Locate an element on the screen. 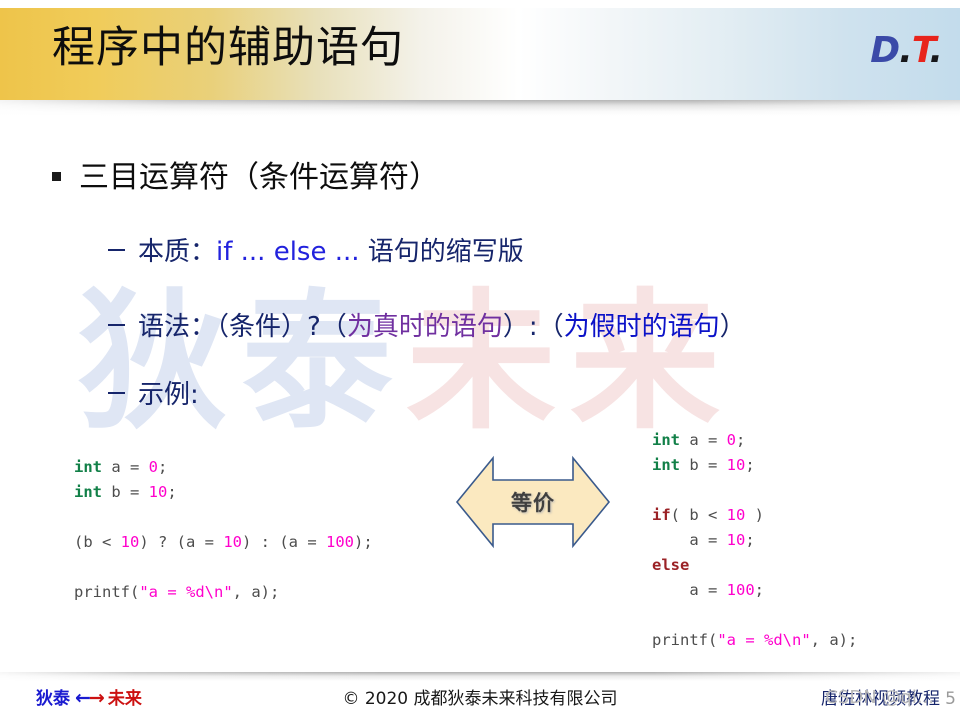 The height and width of the screenshot is (720, 960). syntax-prefix: 语法：（条件）?（ is located at coordinates (242, 327).